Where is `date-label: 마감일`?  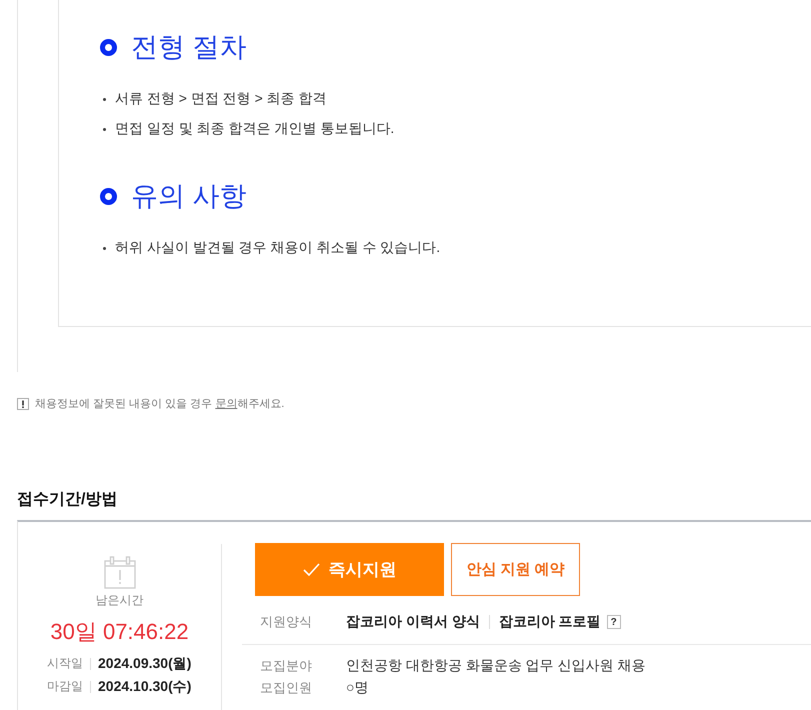 date-label: 마감일 is located at coordinates (65, 686).